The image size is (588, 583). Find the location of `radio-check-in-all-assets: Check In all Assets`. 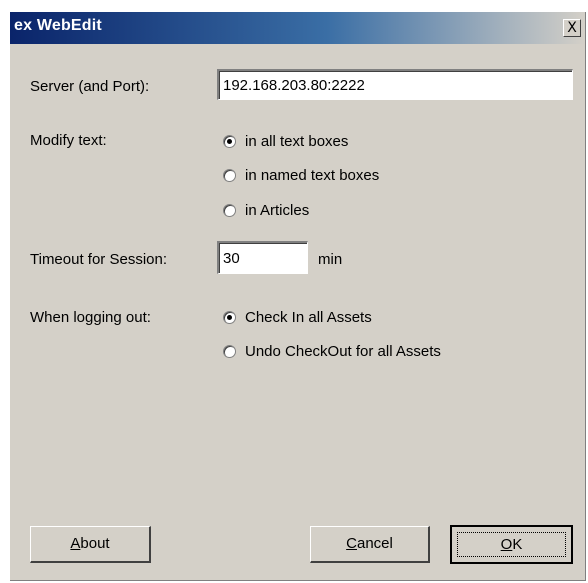

radio-check-in-all-assets: Check In all Assets is located at coordinates (297, 317).